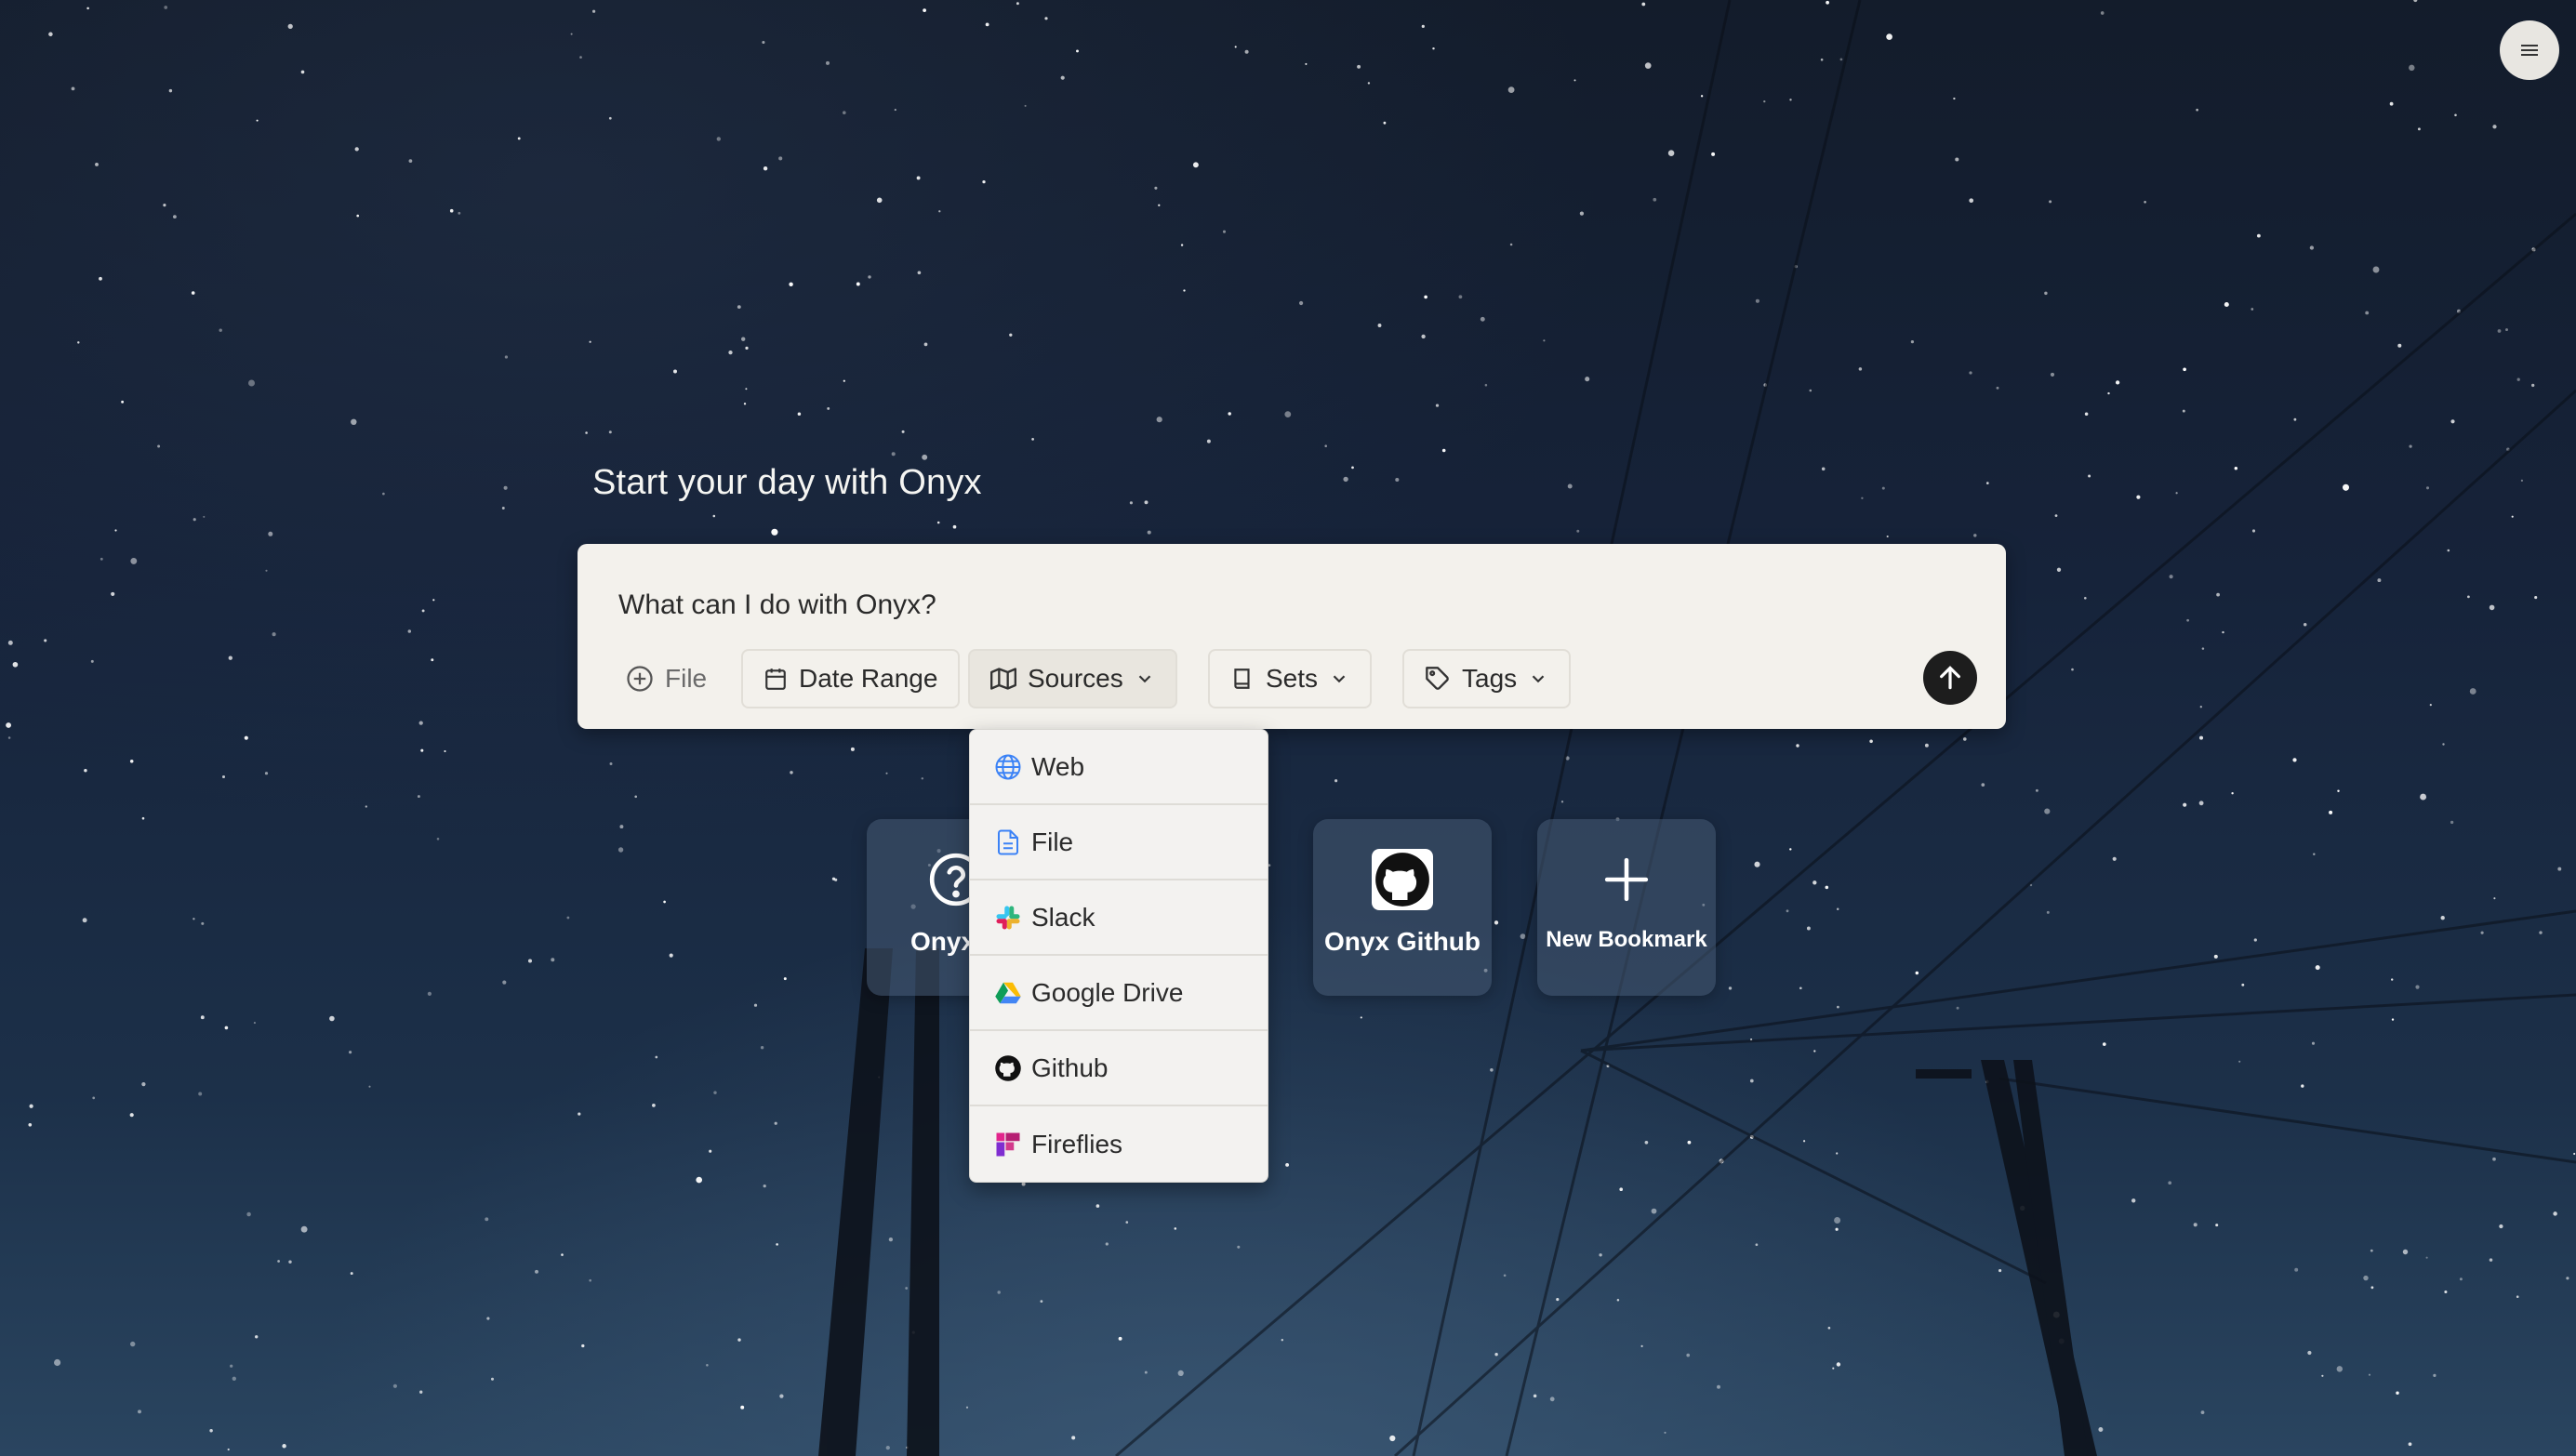 This screenshot has width=2576, height=1456. What do you see at coordinates (1107, 992) in the screenshot?
I see `source-option-label: Google Drive` at bounding box center [1107, 992].